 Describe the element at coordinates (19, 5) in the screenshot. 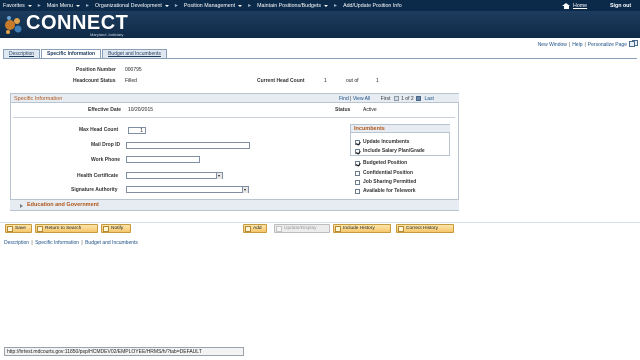

I see `nav-favorites: Favorites` at that location.